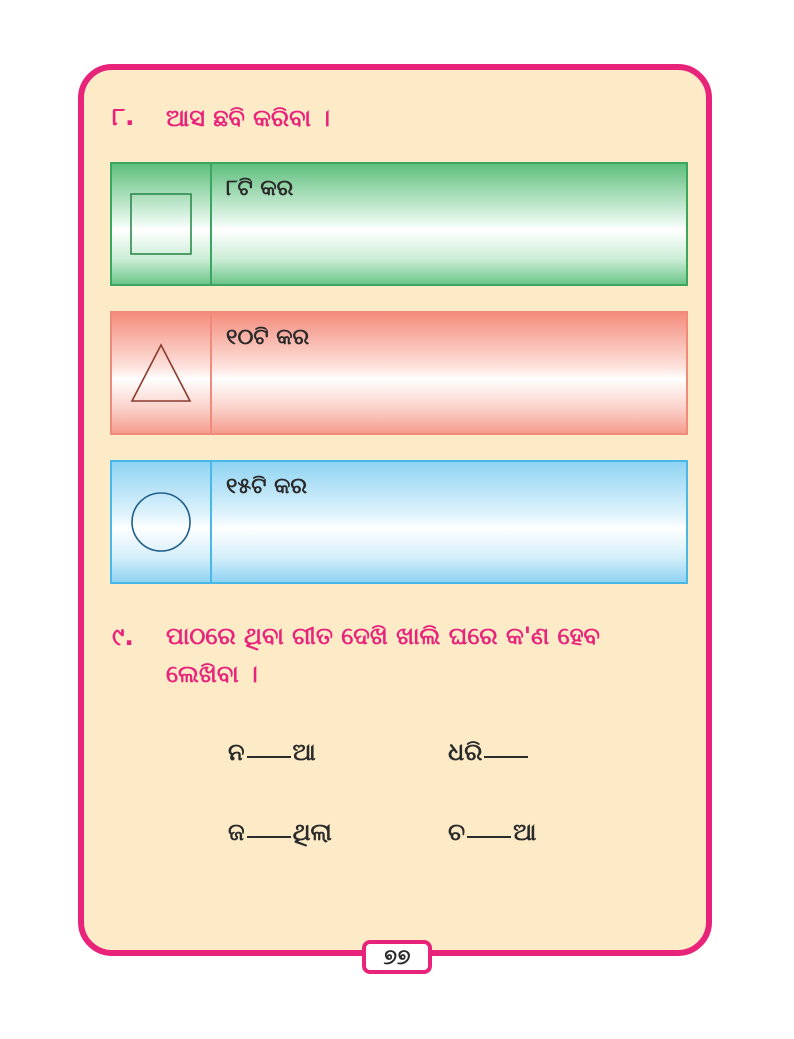  I want to click on fill-in-blank-item: ଜ ଥିଲା, so click(280, 832).